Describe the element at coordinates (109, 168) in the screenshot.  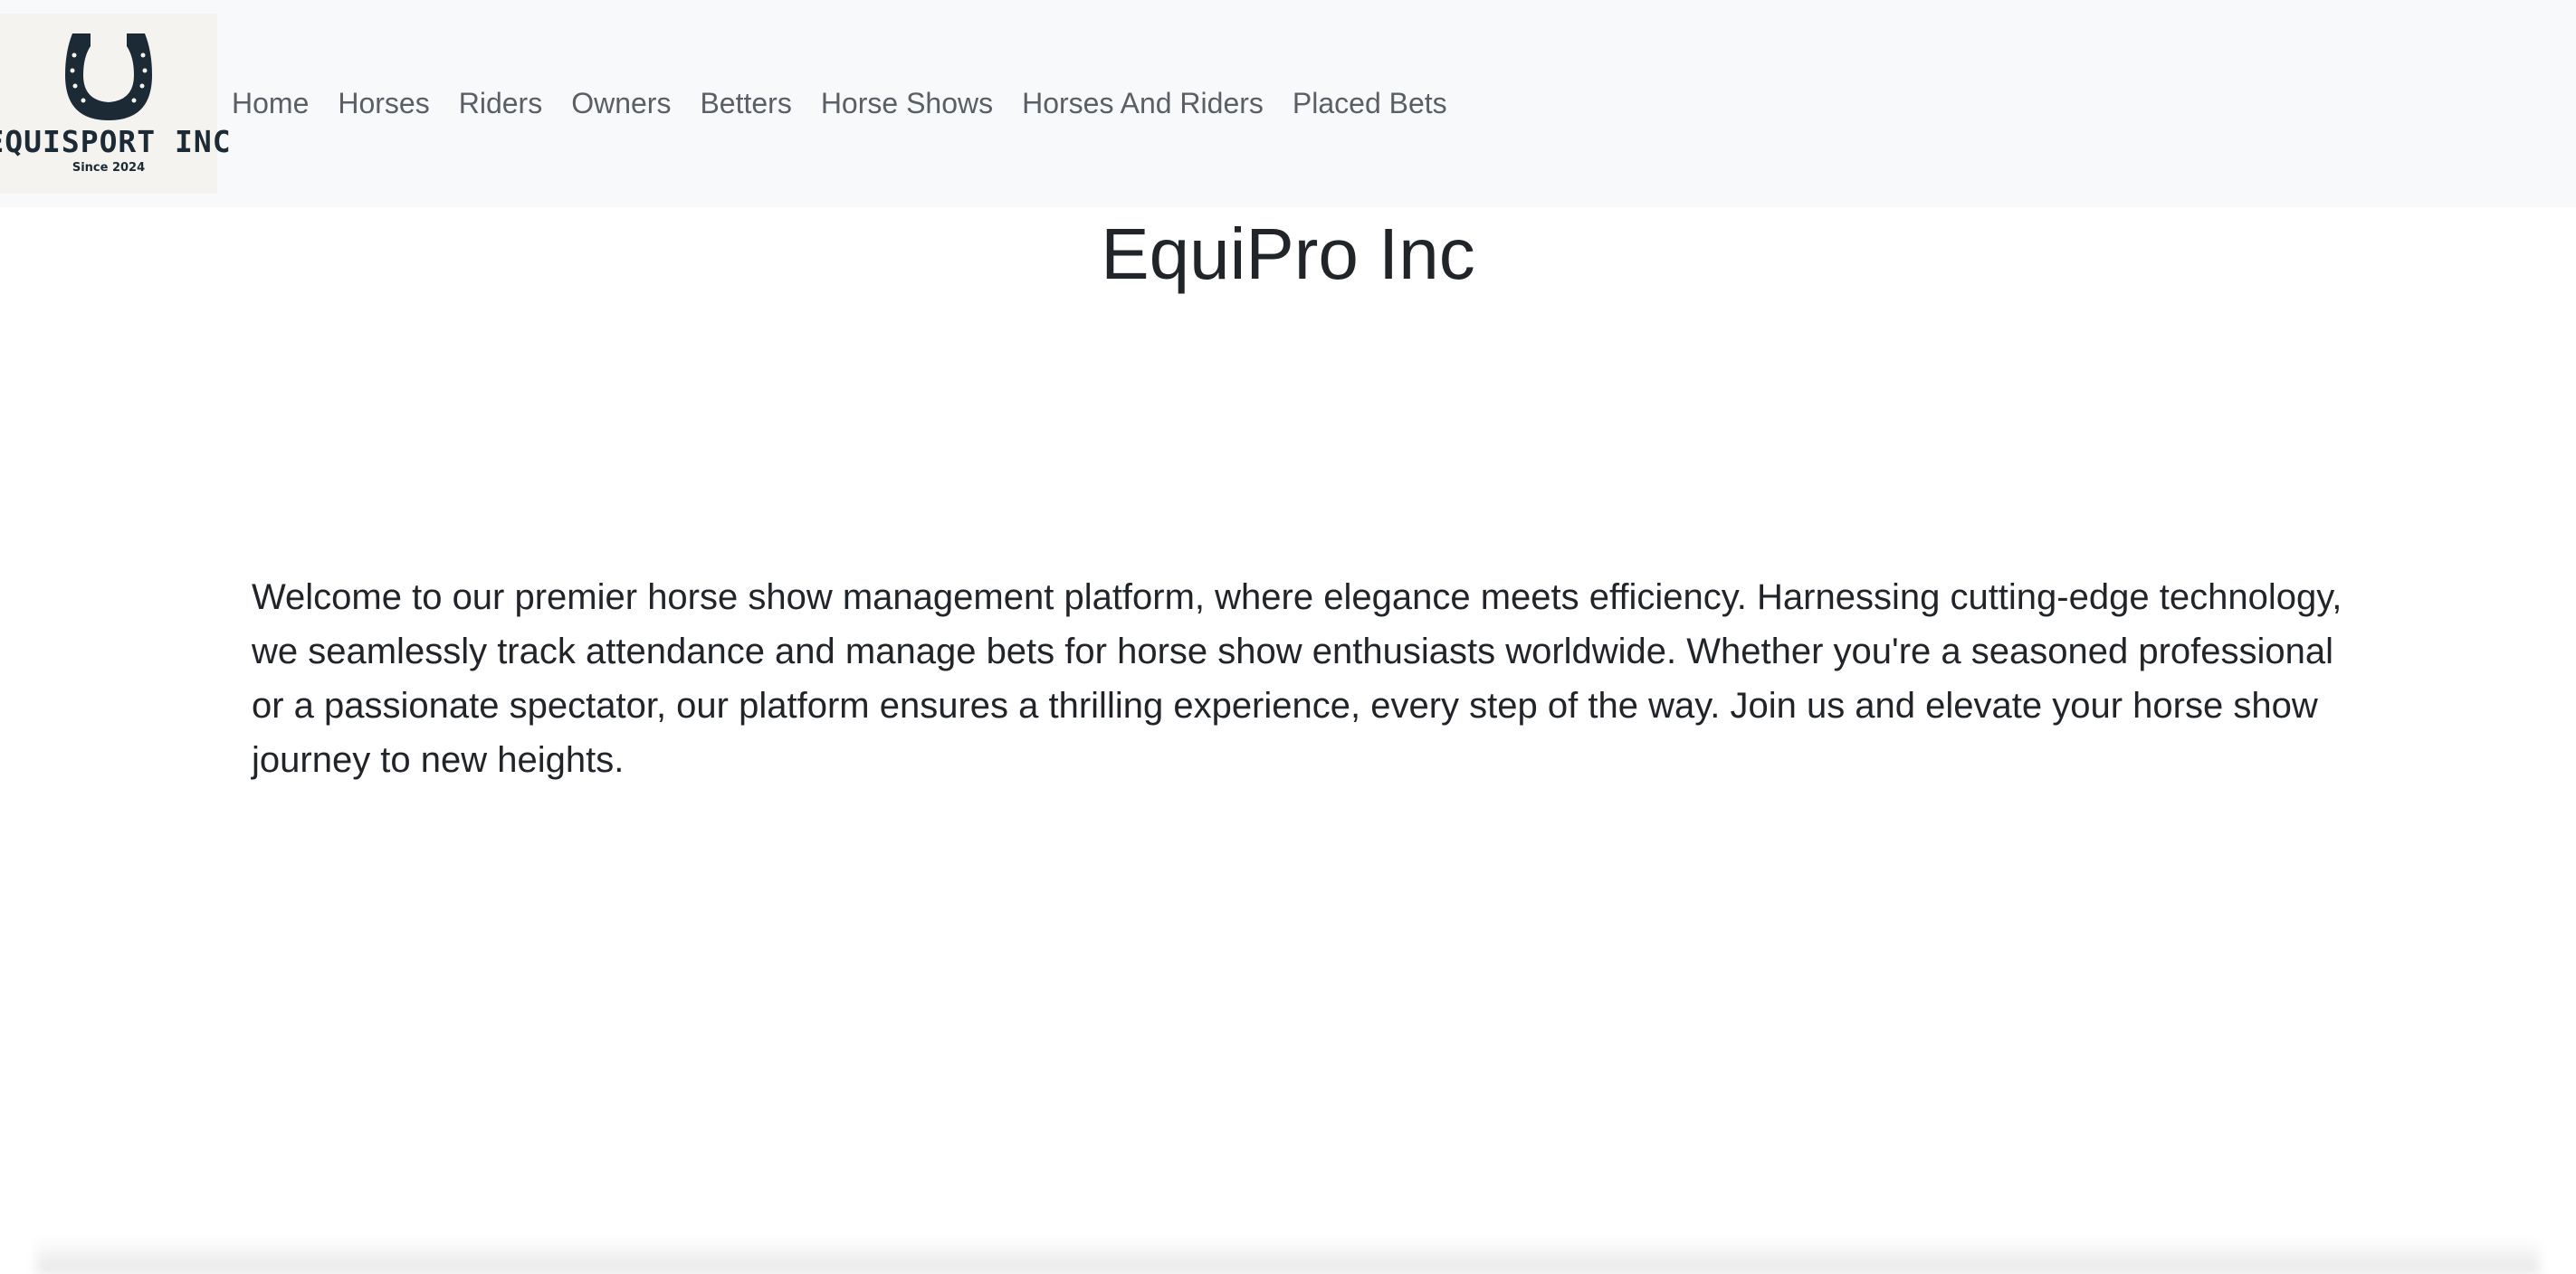
I see `logo-tagline: Since 2024` at that location.